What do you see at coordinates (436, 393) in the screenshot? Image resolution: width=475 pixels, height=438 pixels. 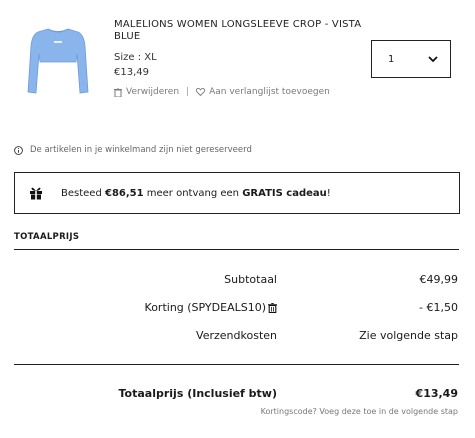 I see `total-value: €13,49` at bounding box center [436, 393].